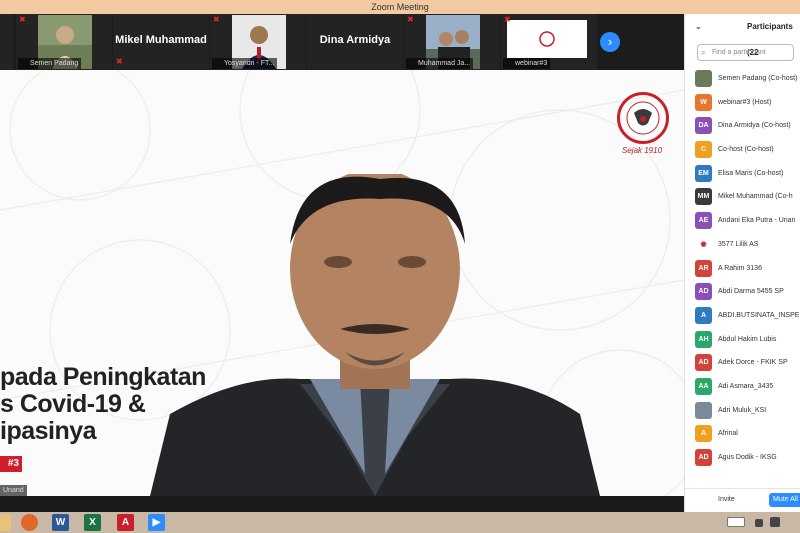 This screenshot has height=533, width=800. I want to click on avatar: AR, so click(703, 268).